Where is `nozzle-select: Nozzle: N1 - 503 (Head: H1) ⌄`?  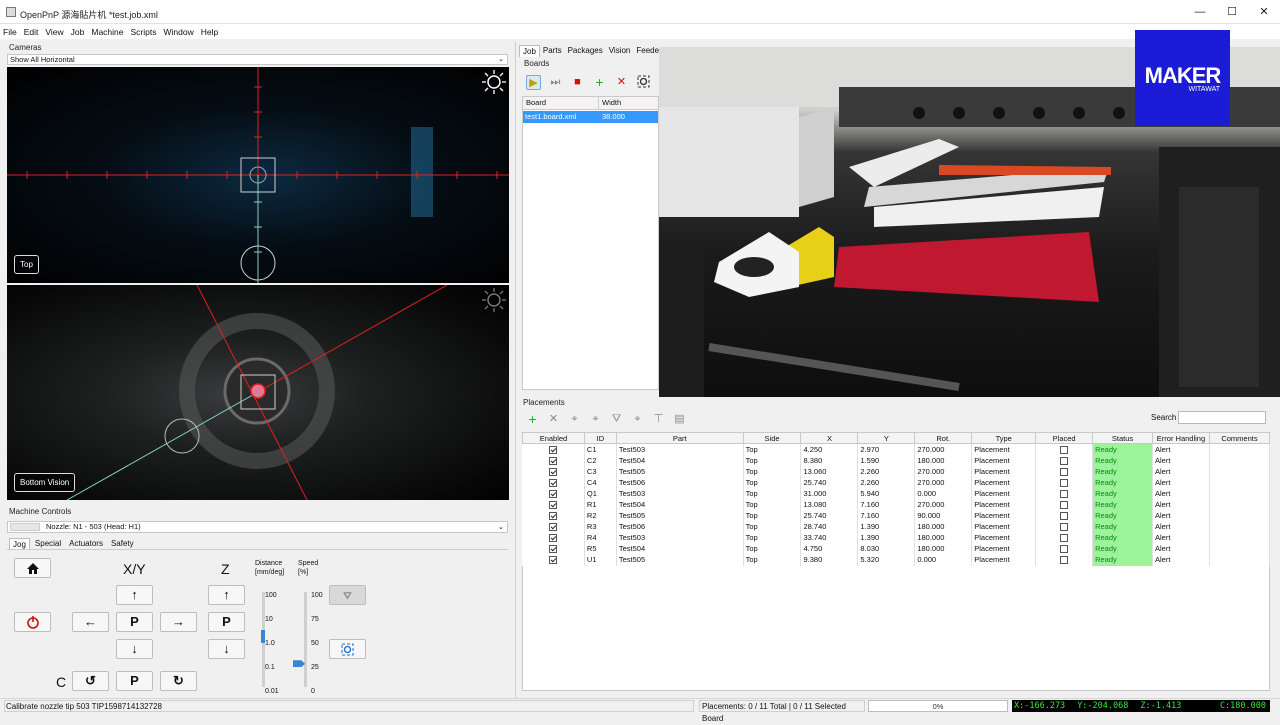 nozzle-select: Nozzle: N1 - 503 (Head: H1) ⌄ is located at coordinates (257, 527).